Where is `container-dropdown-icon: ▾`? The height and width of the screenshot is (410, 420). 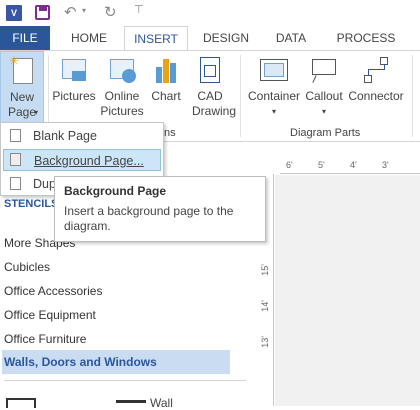 container-dropdown-icon: ▾ is located at coordinates (273, 111).